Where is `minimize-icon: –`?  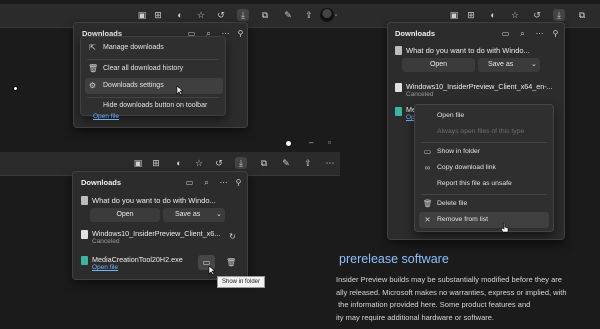 minimize-icon: – is located at coordinates (311, 142).